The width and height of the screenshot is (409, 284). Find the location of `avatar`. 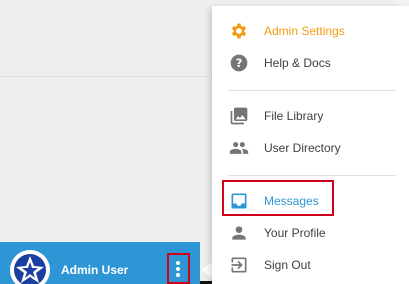

avatar is located at coordinates (30, 267).